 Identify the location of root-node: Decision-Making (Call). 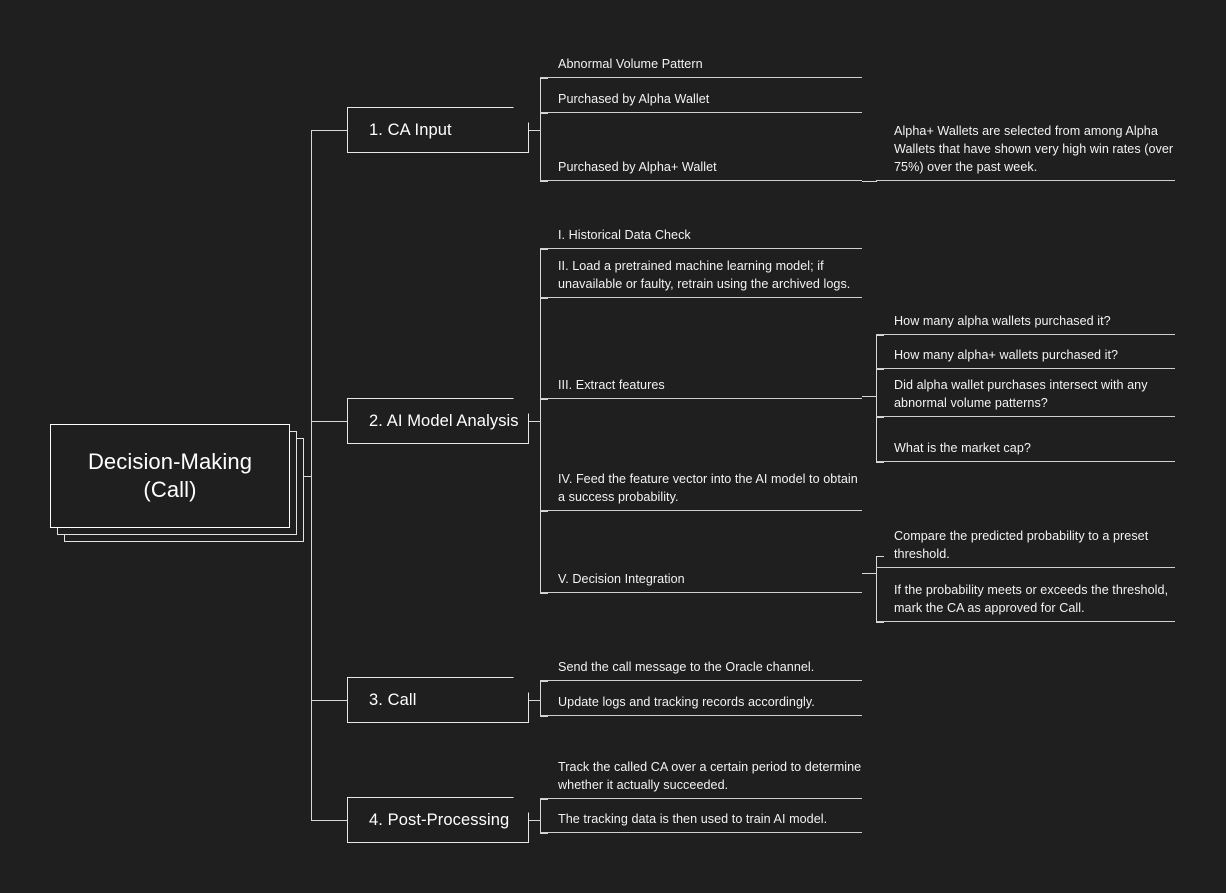
(177, 483).